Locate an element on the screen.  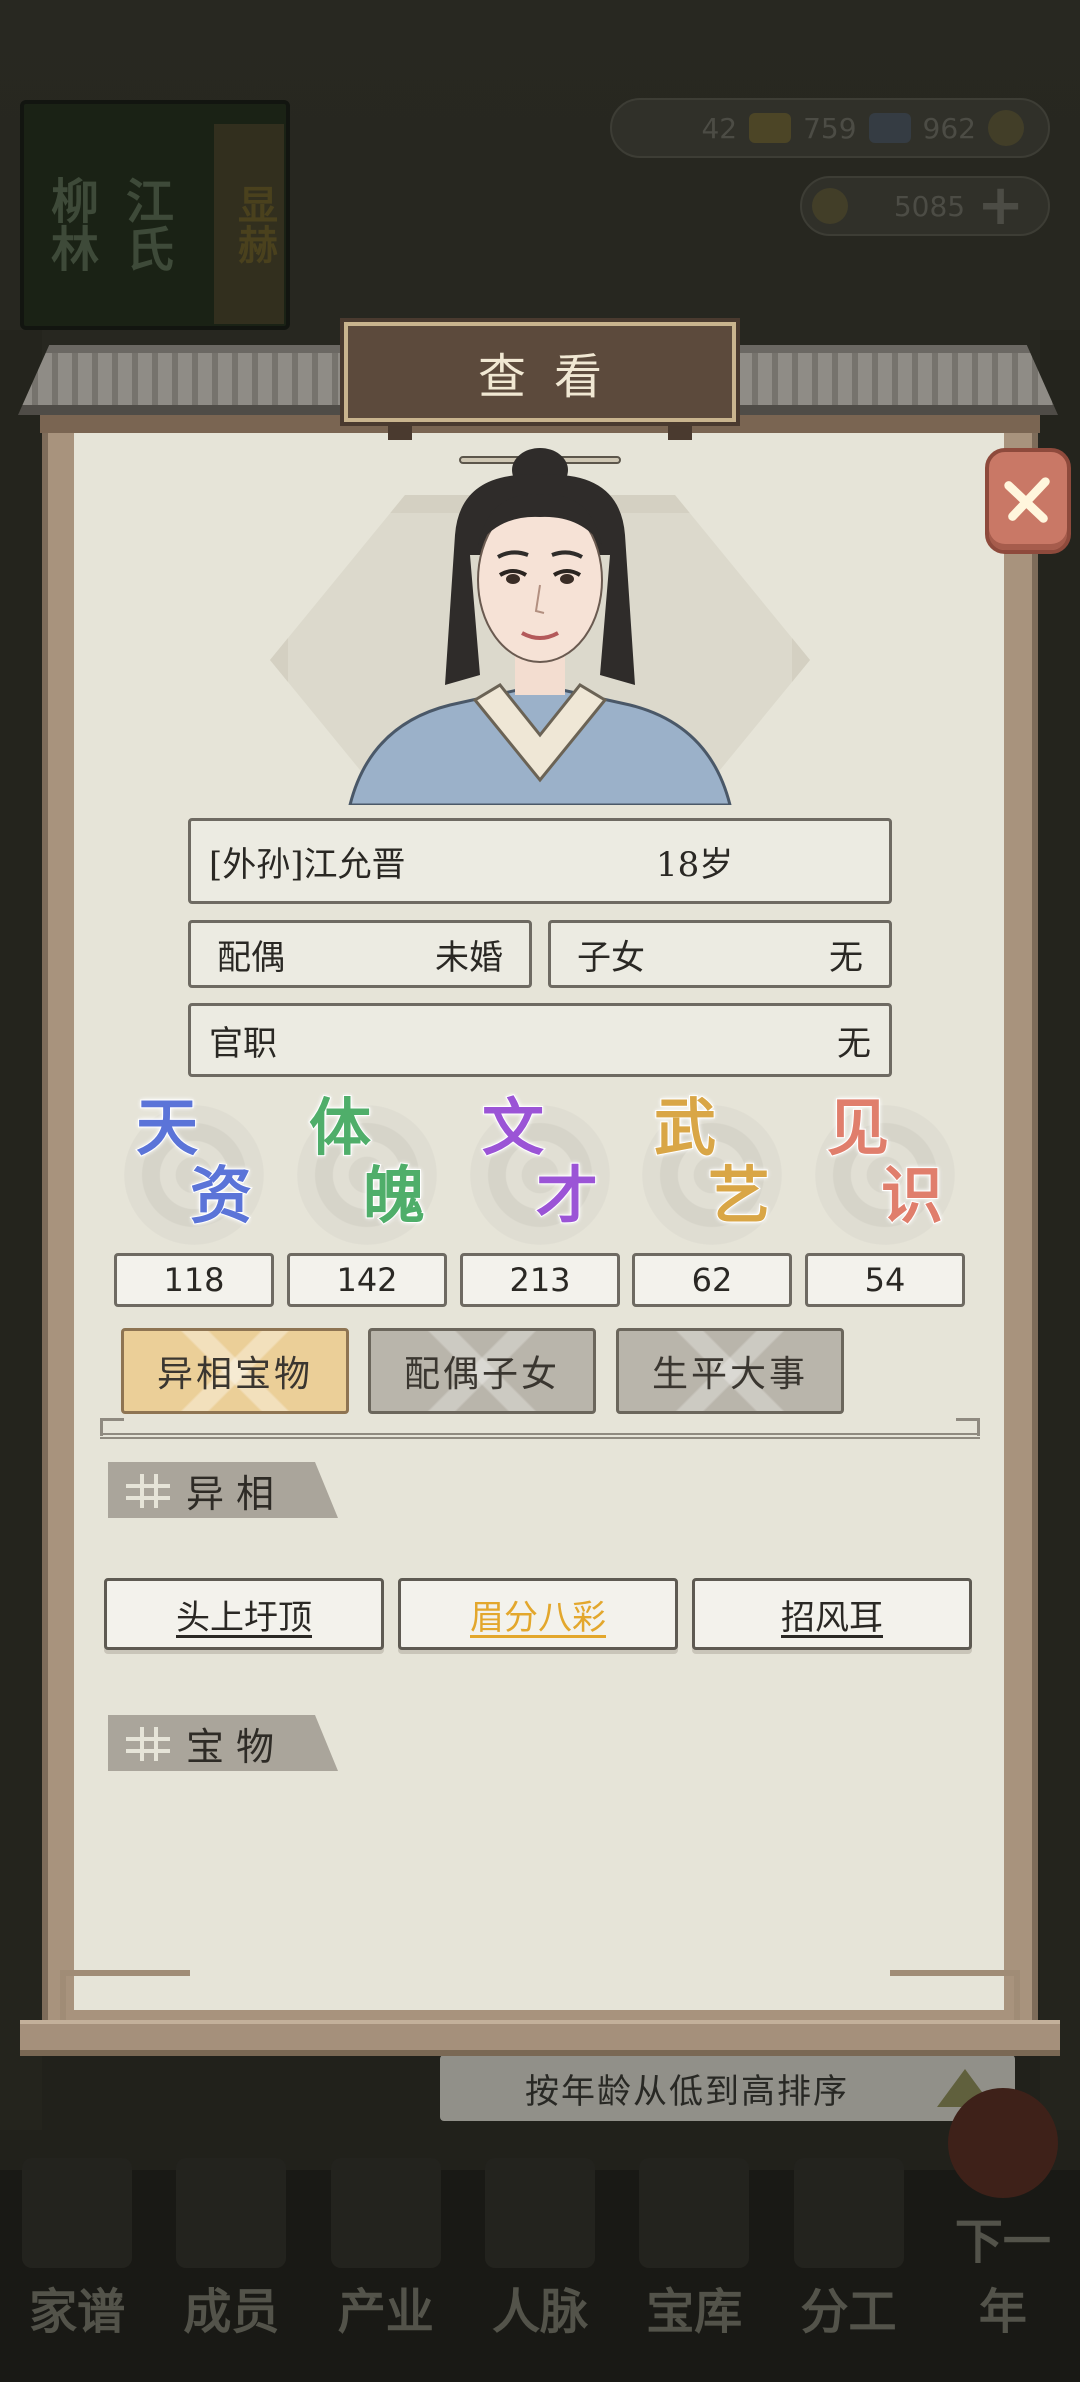
divider-hook-left is located at coordinates (112, 1427).